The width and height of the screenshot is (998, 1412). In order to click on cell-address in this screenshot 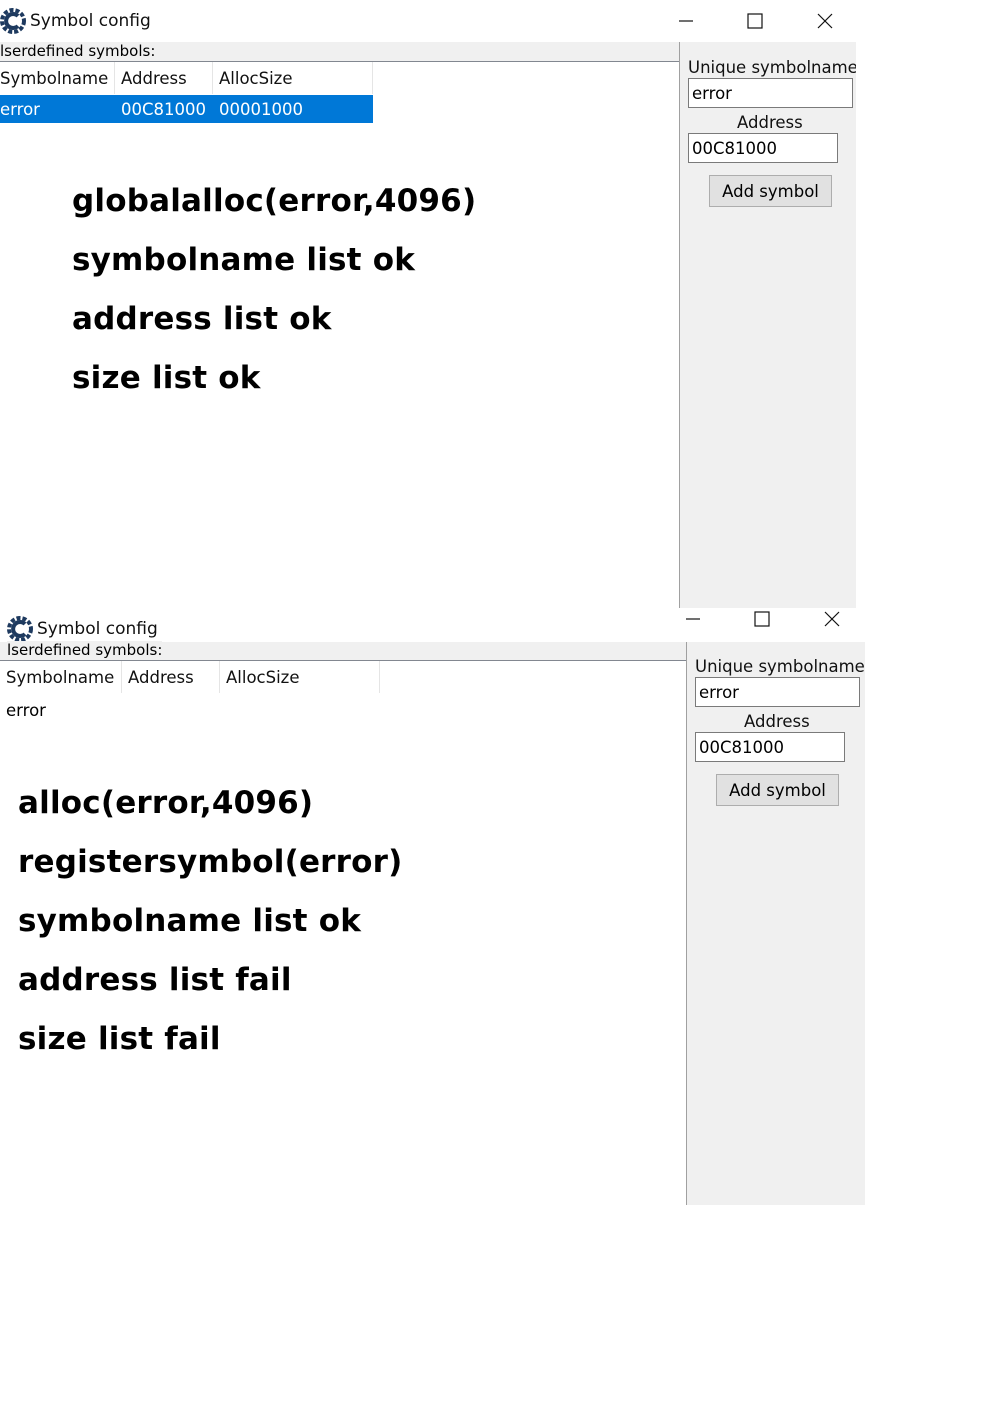, I will do `click(125, 710)`.